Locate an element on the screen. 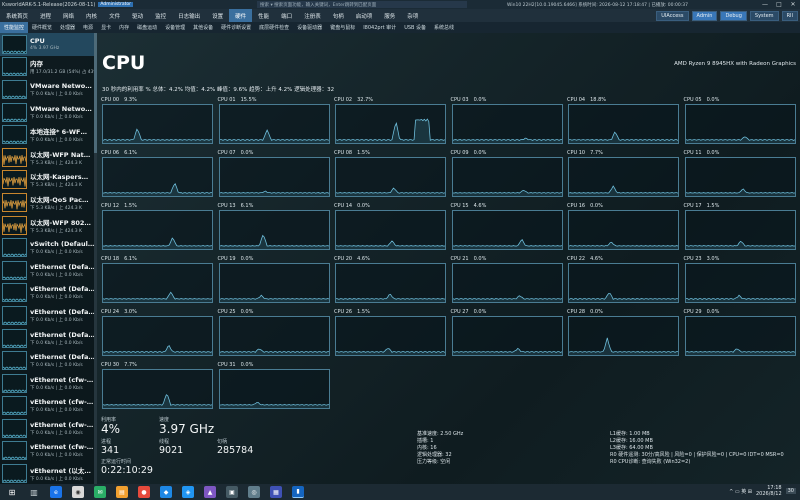 This screenshot has width=800, height=500. handle-value: 285784 is located at coordinates (235, 450).